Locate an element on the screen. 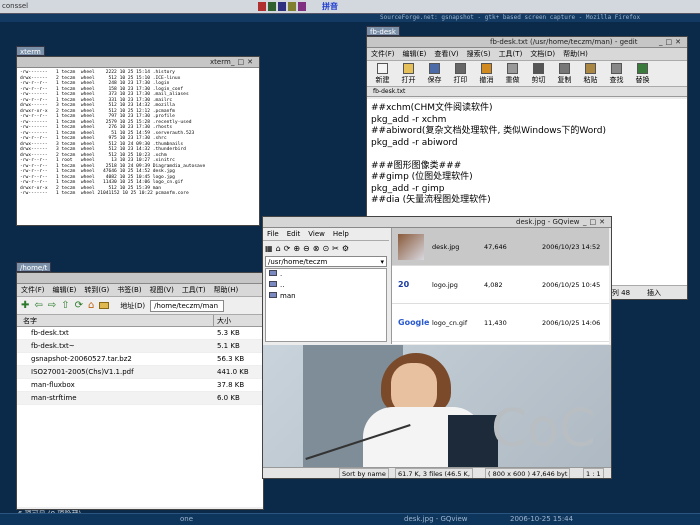 The width and height of the screenshot is (700, 525). forward-arrow-icon: ⇨ is located at coordinates (52, 305).